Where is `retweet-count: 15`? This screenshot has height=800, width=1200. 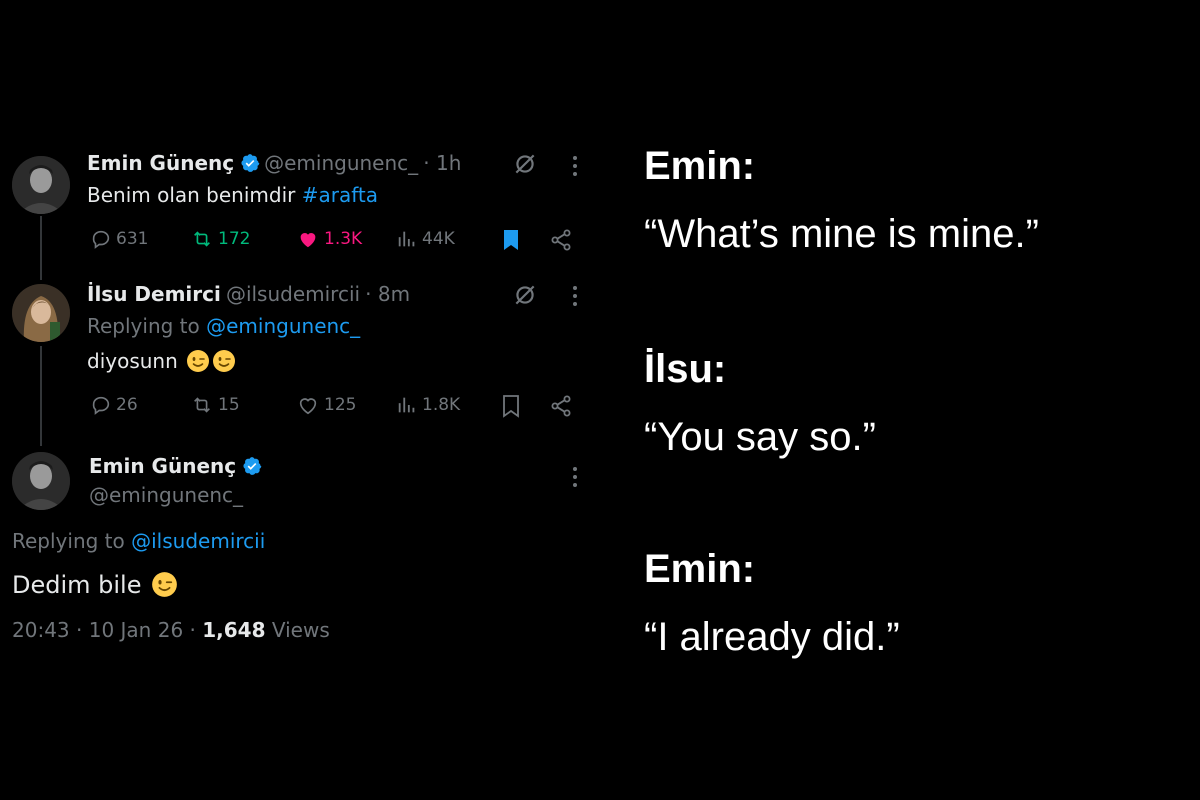
retweet-count: 15 is located at coordinates (229, 405).